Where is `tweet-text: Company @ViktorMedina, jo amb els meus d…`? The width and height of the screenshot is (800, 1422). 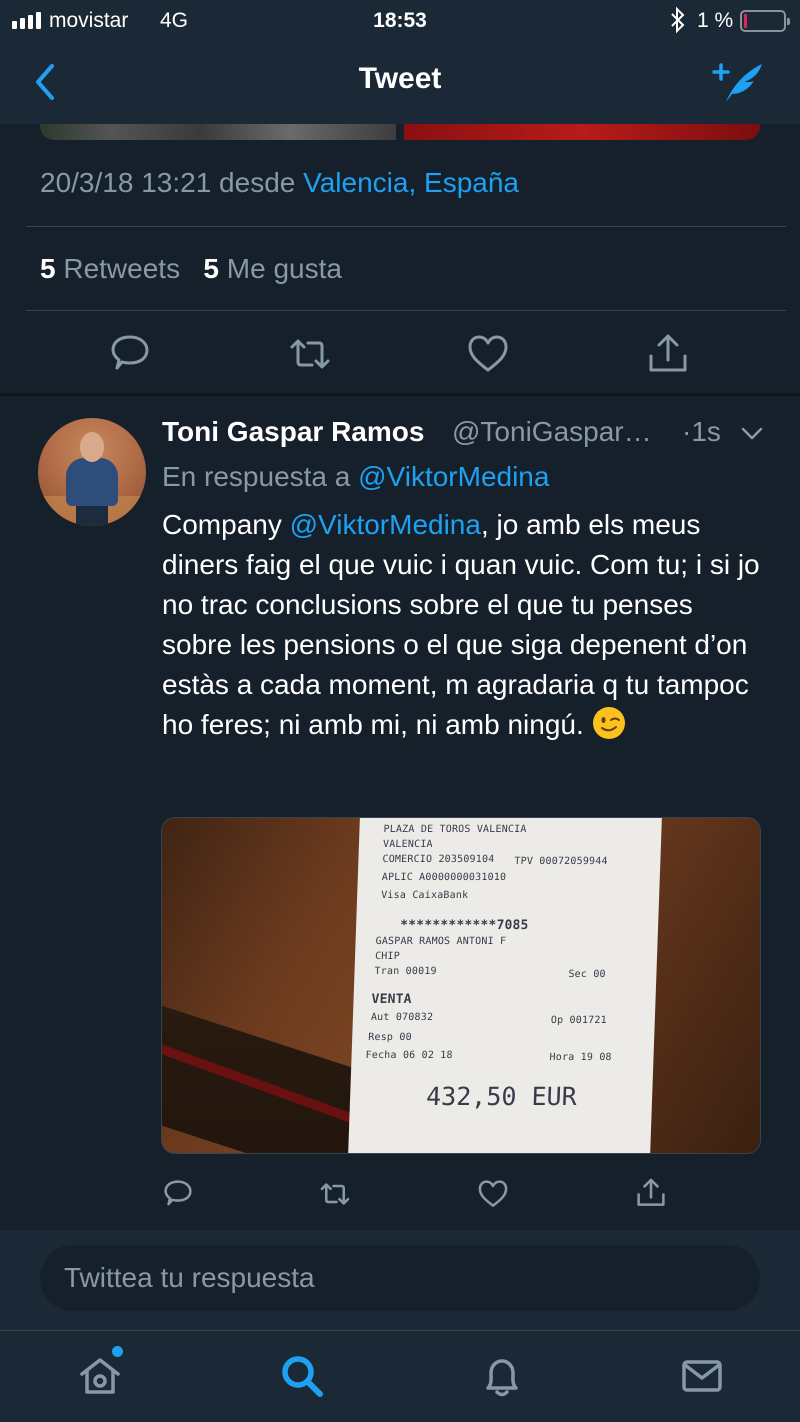 tweet-text: Company @ViktorMedina, jo amb els meus d… is located at coordinates (461, 624).